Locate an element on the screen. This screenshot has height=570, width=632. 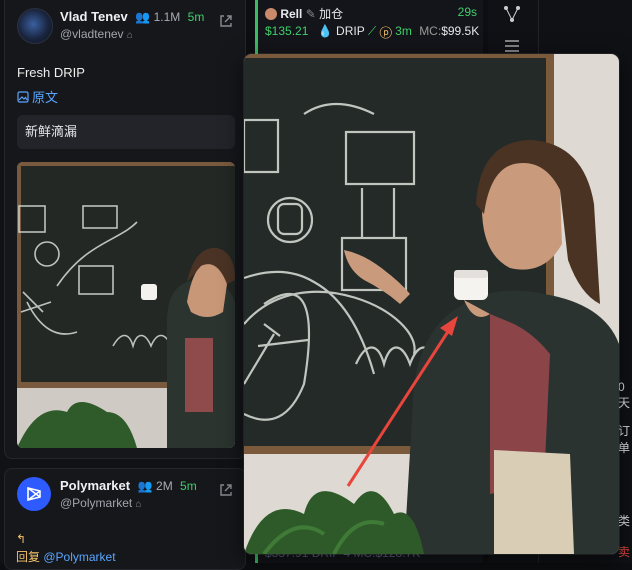
edge-fragment-1: 0天 is located at coordinates (624, 395).